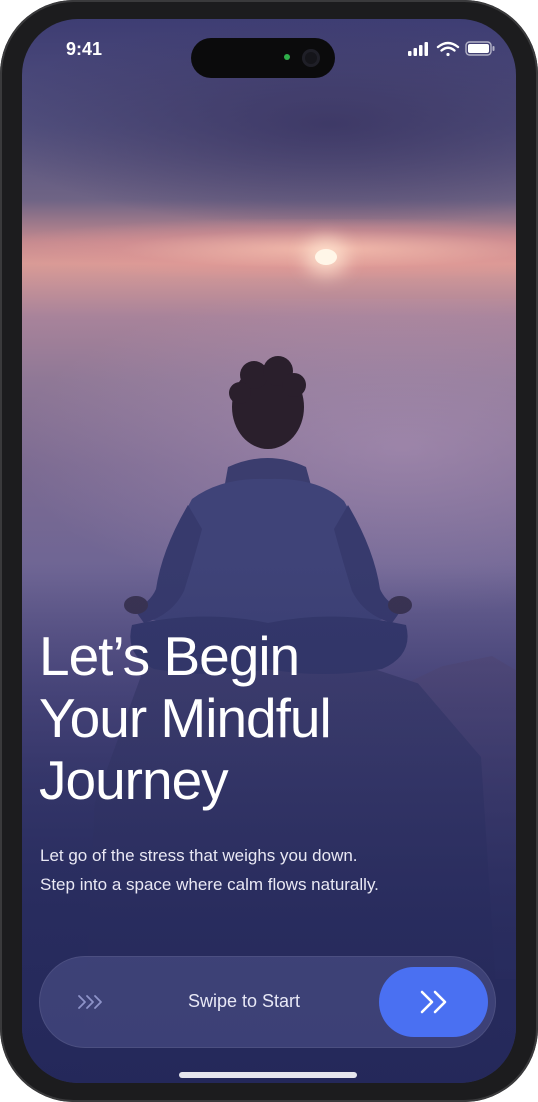 Image resolution: width=538 pixels, height=1102 pixels. I want to click on status-time: 9:41, so click(84, 49).